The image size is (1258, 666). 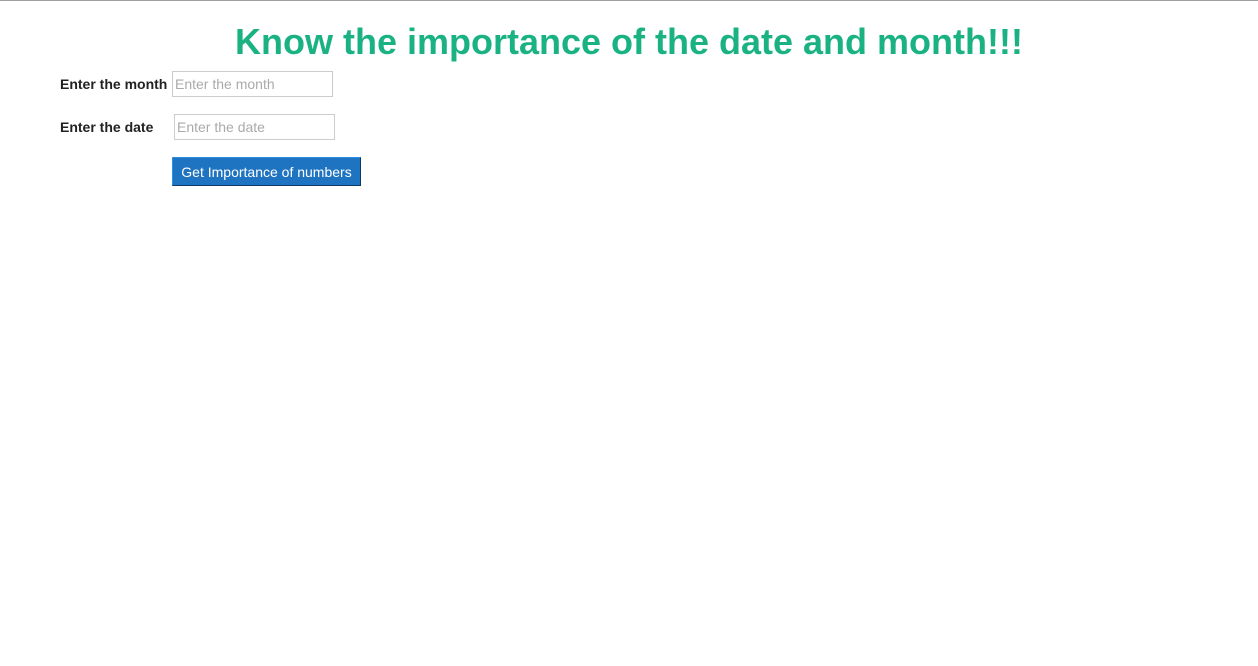 What do you see at coordinates (114, 84) in the screenshot?
I see `month-label: Enter the month` at bounding box center [114, 84].